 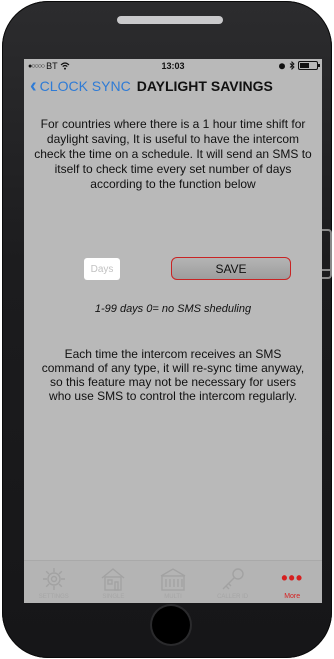 I want to click on home-button, so click(x=171, y=625).